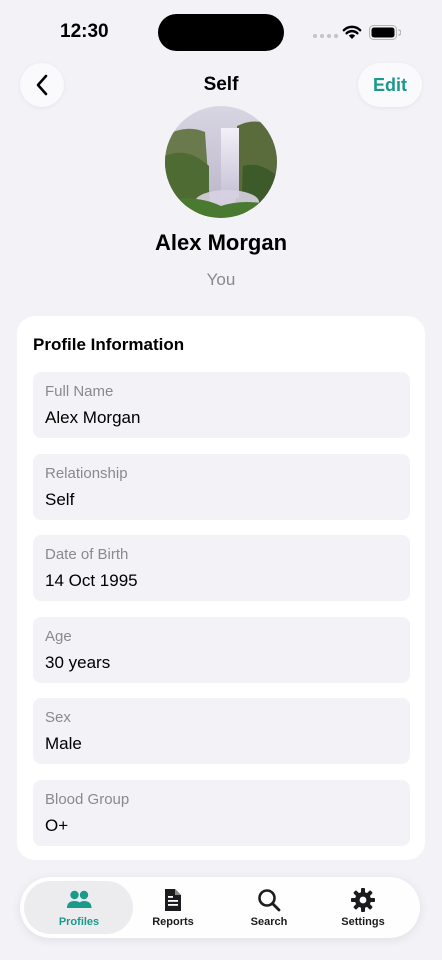 This screenshot has height=960, width=442. What do you see at coordinates (363, 922) in the screenshot?
I see `tab-label: Settings` at bounding box center [363, 922].